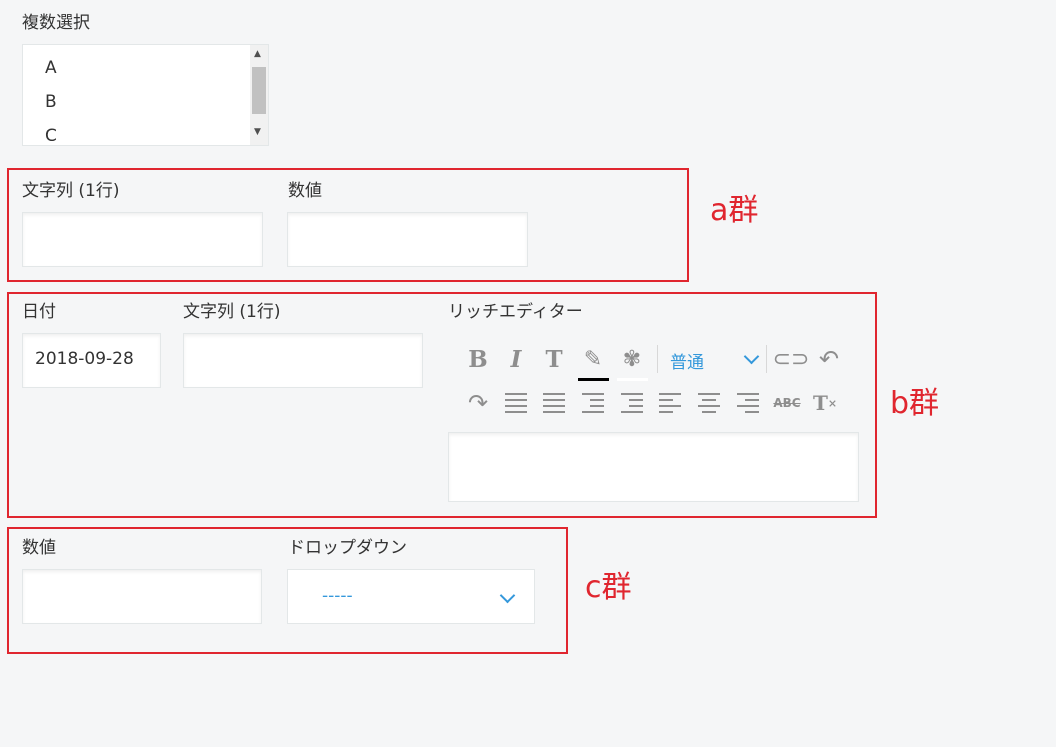 This screenshot has height=747, width=1056. What do you see at coordinates (51, 68) in the screenshot?
I see `list-option-a: A` at bounding box center [51, 68].